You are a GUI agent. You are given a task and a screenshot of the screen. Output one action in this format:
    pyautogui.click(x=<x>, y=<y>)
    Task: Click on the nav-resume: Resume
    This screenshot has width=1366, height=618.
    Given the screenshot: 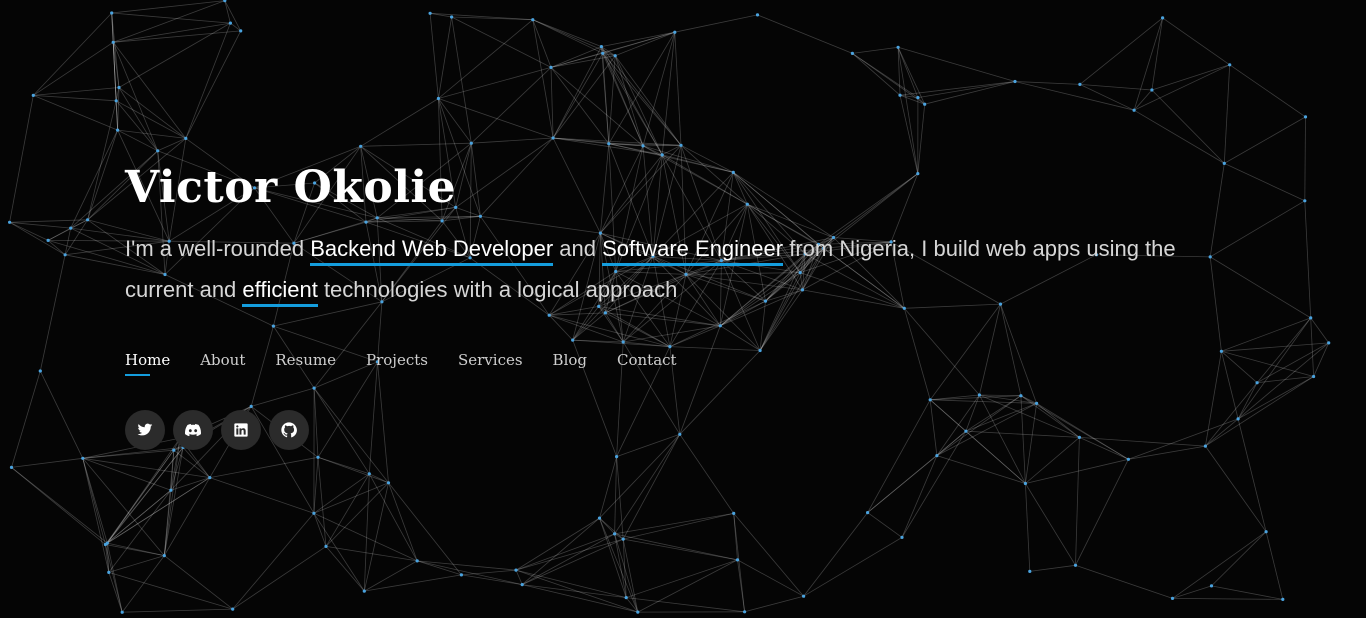 What is the action you would take?
    pyautogui.click(x=305, y=362)
    